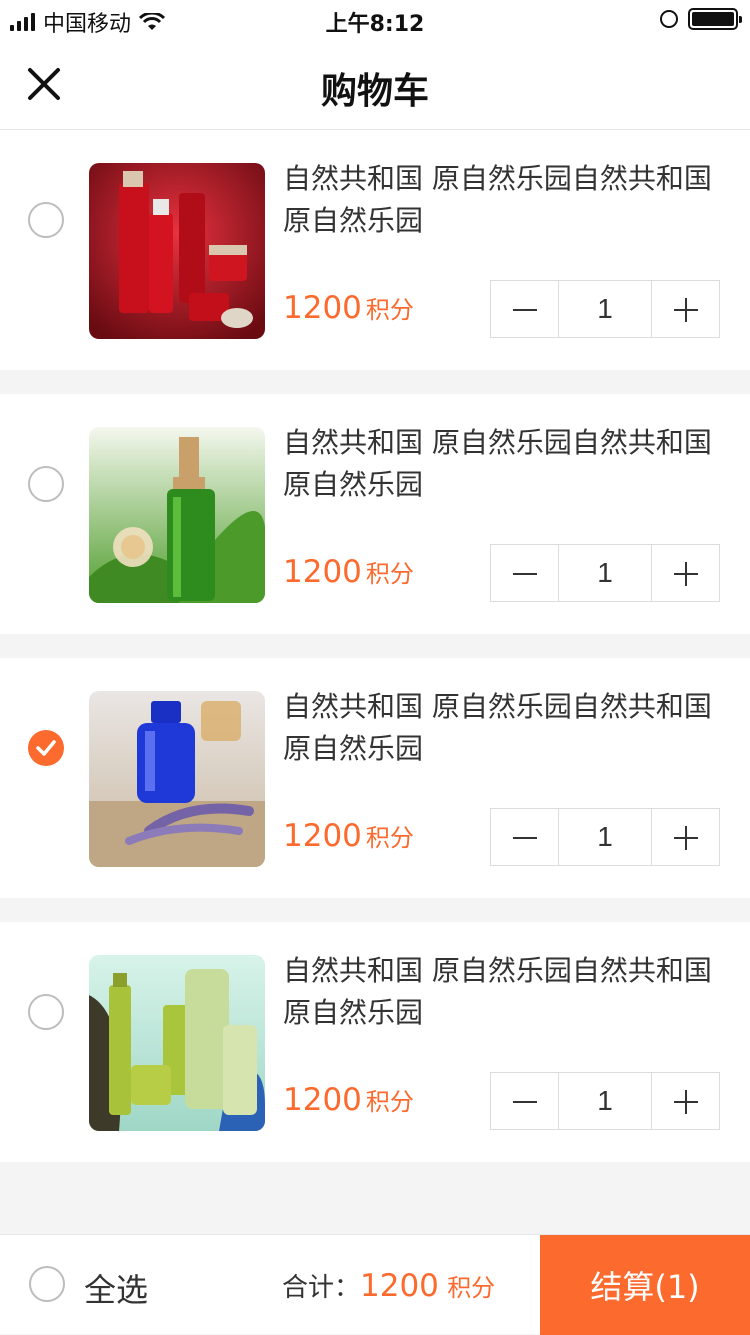 The width and height of the screenshot is (750, 1335). I want to click on status-right, so click(701, 19).